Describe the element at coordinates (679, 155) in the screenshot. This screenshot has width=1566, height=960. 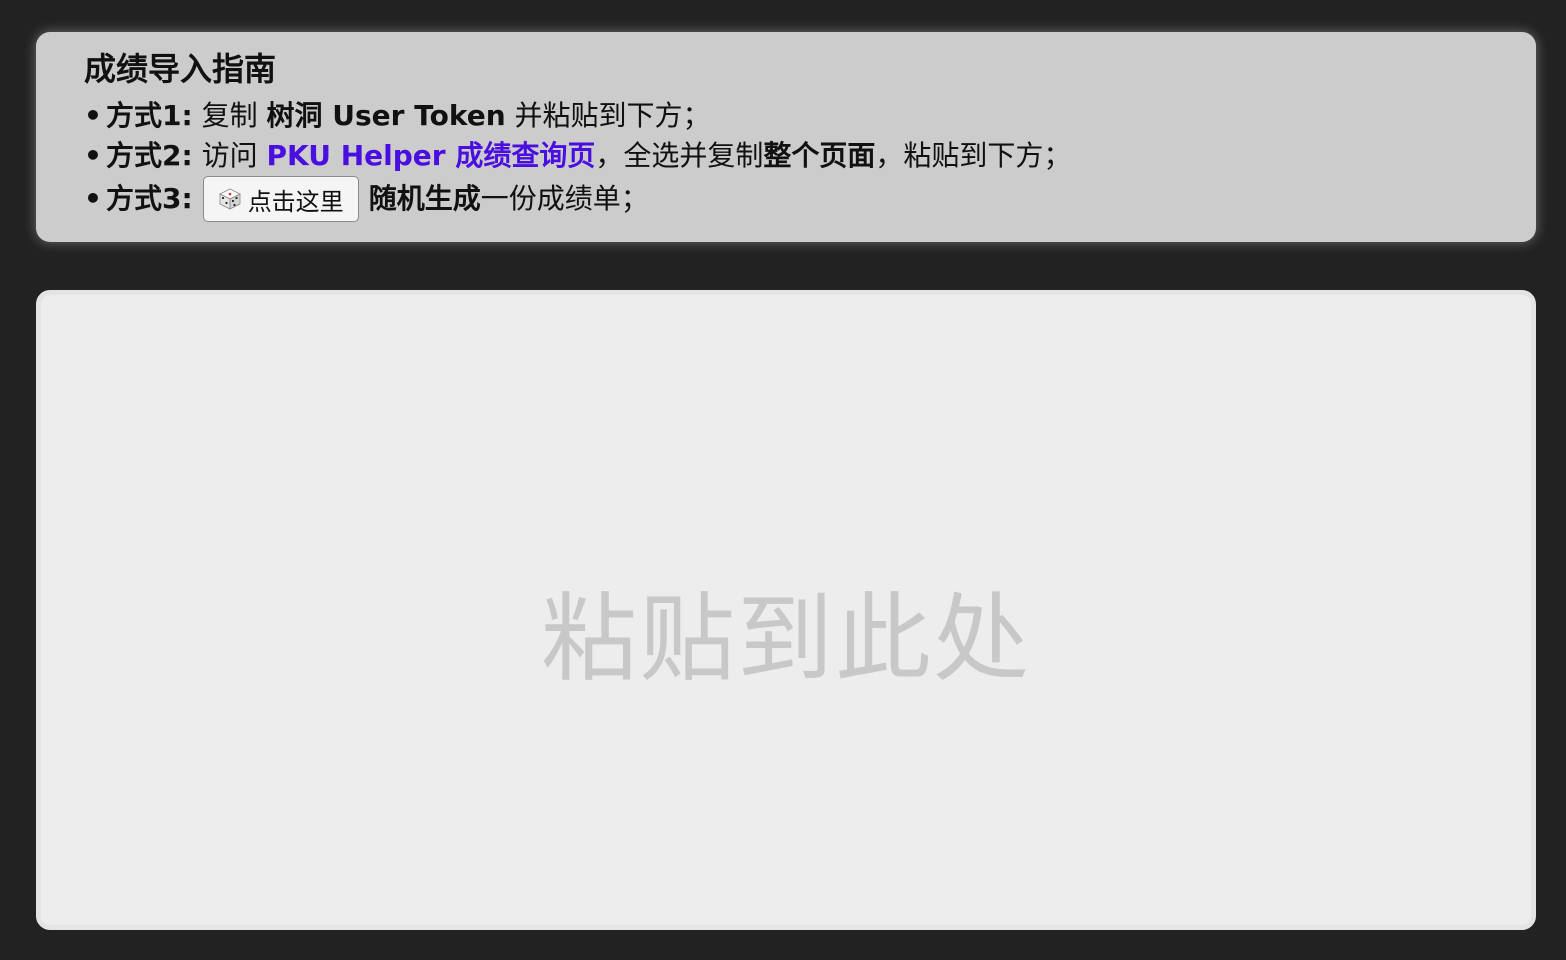
I see `method-2-text-b: ，全选并复制` at that location.